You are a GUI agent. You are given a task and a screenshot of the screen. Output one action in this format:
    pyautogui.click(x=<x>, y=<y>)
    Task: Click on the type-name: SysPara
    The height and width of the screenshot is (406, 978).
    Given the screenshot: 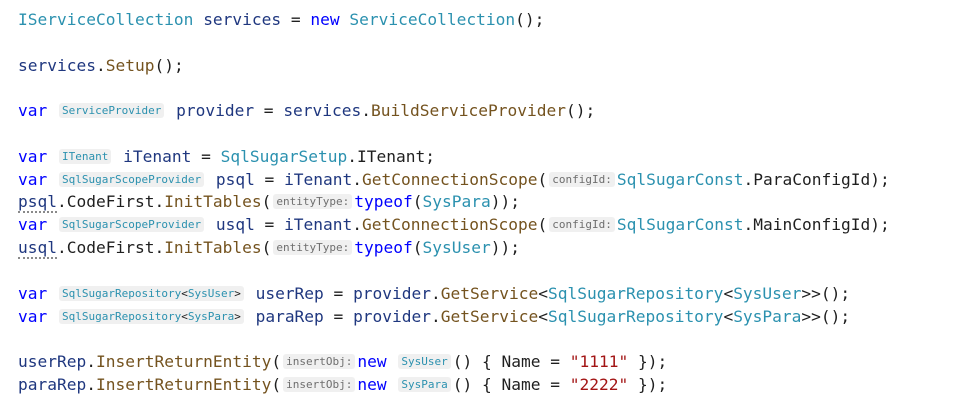 What is the action you would take?
    pyautogui.click(x=767, y=316)
    